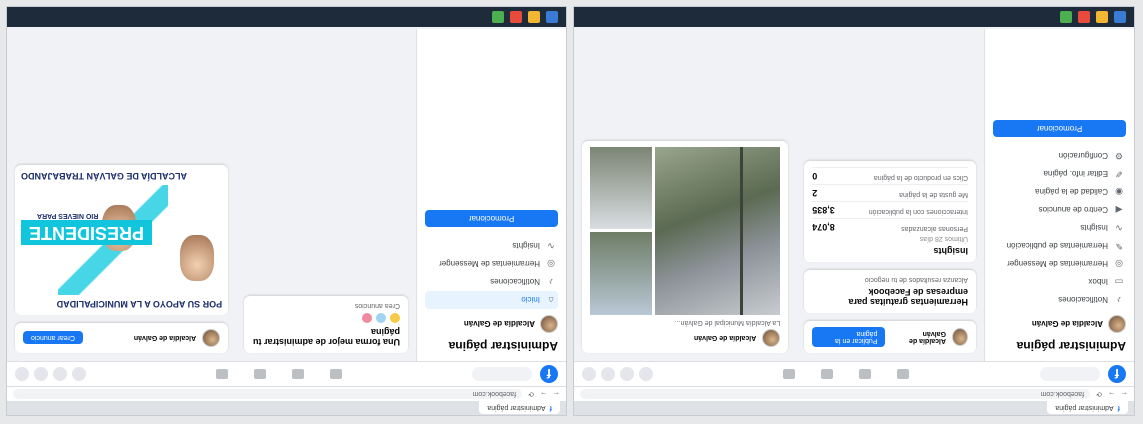  I want to click on post-author: Alcaldía de Galván, so click(927, 337).